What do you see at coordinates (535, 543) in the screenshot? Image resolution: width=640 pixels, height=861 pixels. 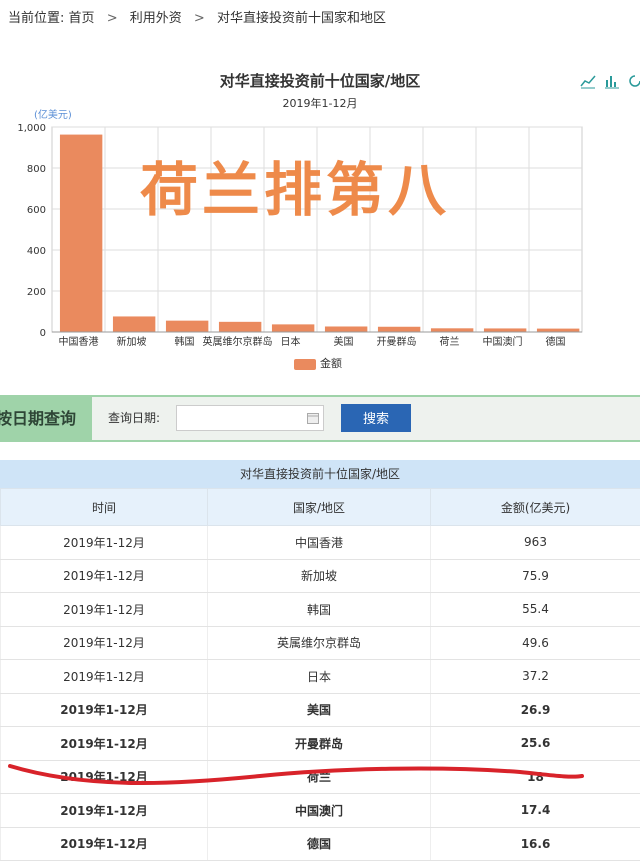 I see `cell-amount: 963` at bounding box center [535, 543].